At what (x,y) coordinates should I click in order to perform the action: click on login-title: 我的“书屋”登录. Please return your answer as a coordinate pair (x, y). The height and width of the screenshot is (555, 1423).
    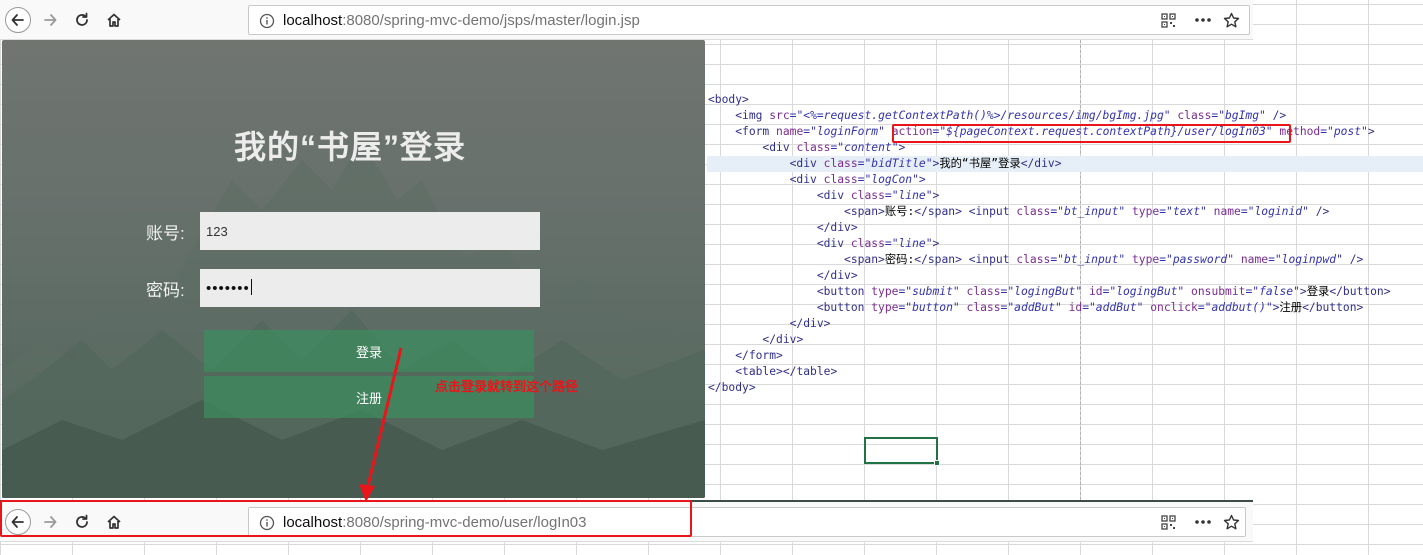
    Looking at the image, I should click on (350, 147).